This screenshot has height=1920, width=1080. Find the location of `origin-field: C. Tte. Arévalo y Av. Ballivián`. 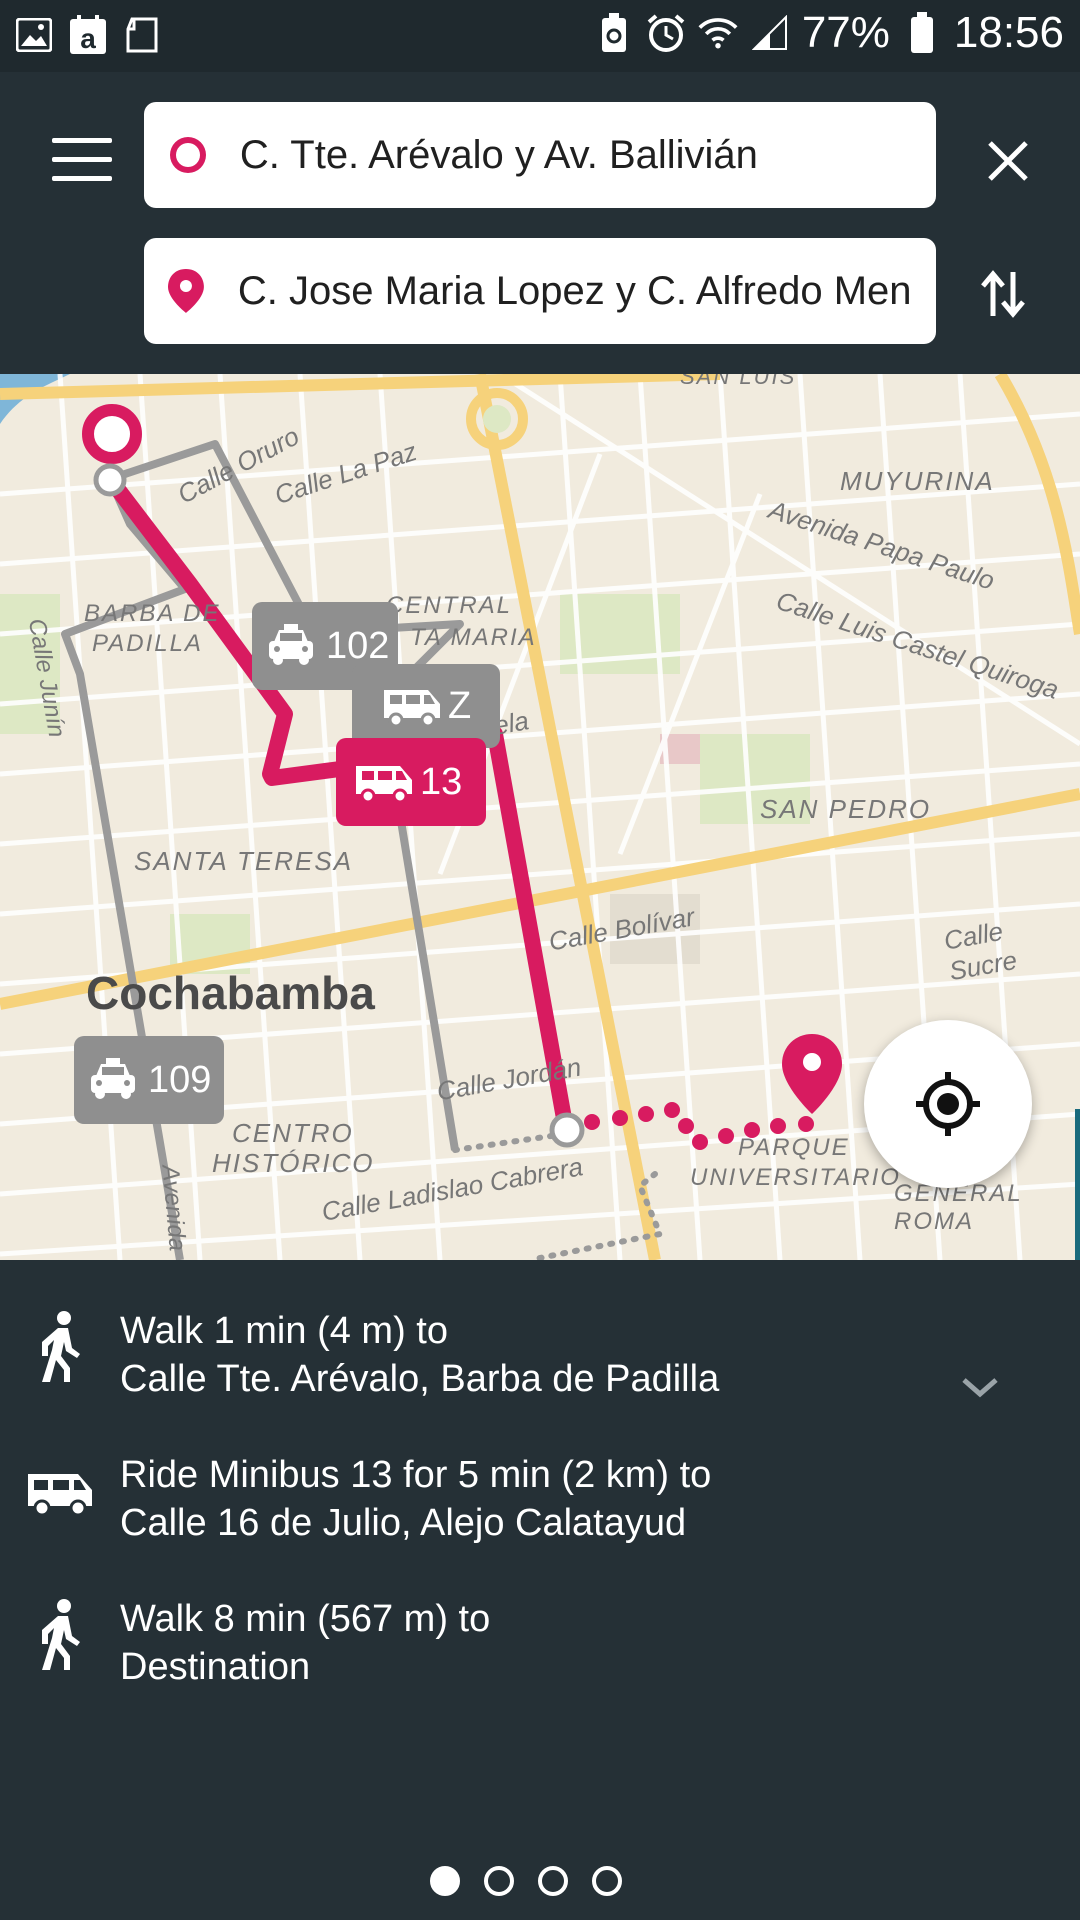

origin-field: C. Tte. Arévalo y Av. Ballivián is located at coordinates (540, 155).